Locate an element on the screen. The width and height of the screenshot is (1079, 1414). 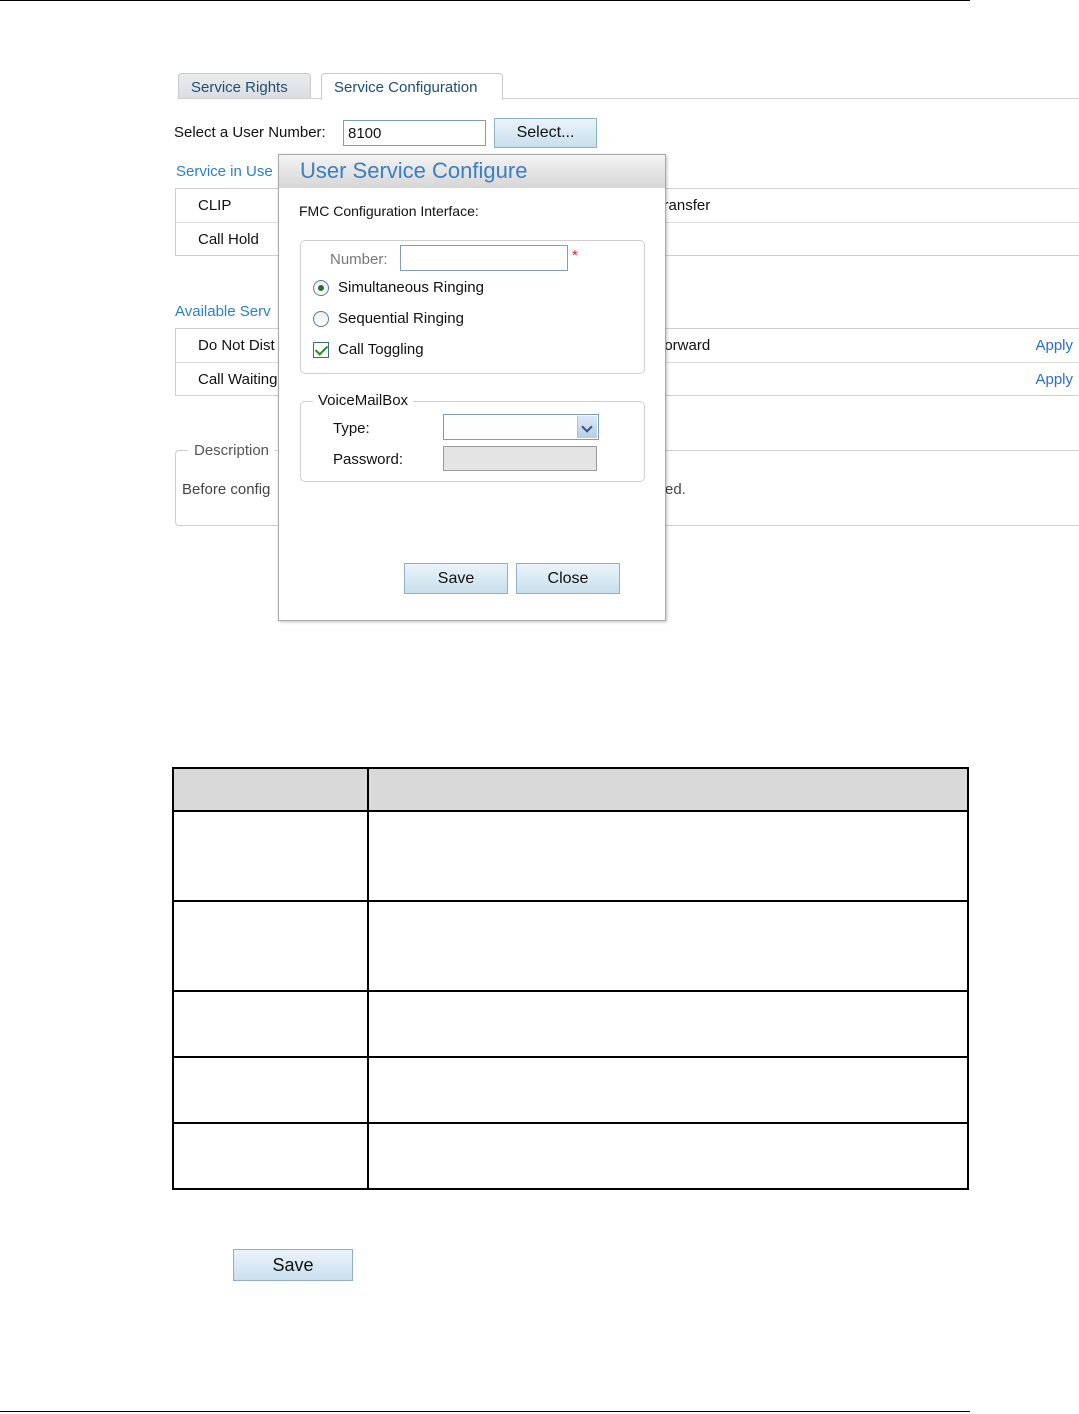
number-label: Number: is located at coordinates (359, 259).